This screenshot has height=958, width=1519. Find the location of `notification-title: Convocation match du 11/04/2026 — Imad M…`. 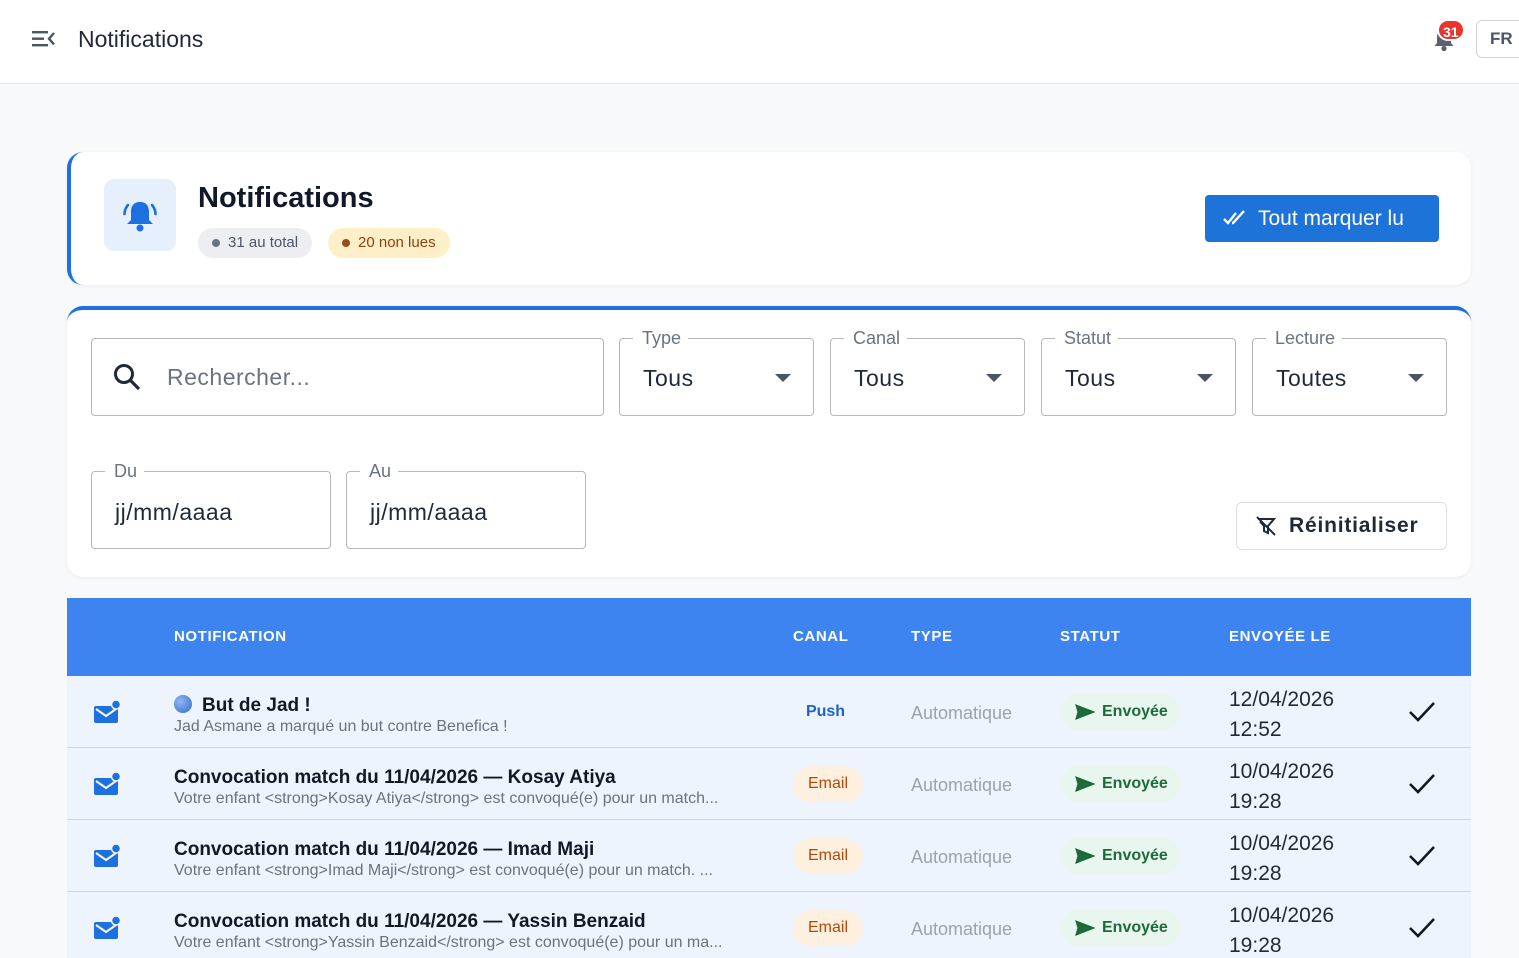

notification-title: Convocation match du 11/04/2026 — Imad M… is located at coordinates (384, 849).